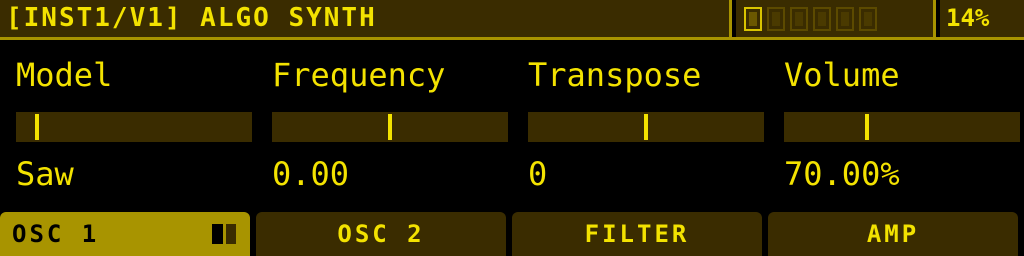  Describe the element at coordinates (366, 18) in the screenshot. I see `instrument-title: [INST1/V1] ALGO SYNTH` at that location.